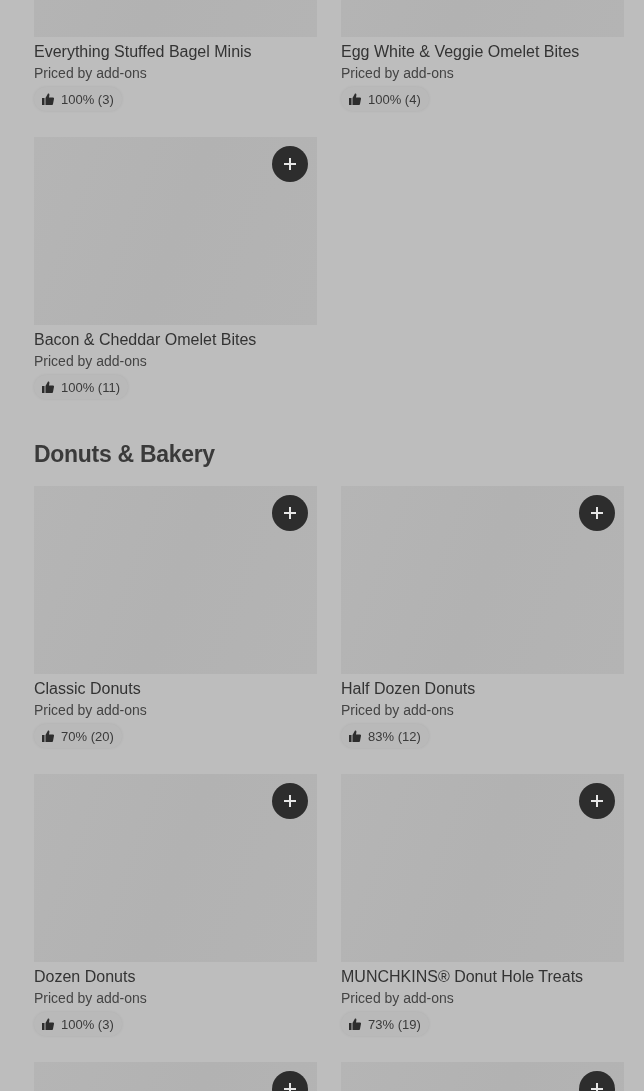 This screenshot has height=1091, width=644. Describe the element at coordinates (146, 340) in the screenshot. I see `item-name: Bacon & Cheddar Omelet Bites` at that location.